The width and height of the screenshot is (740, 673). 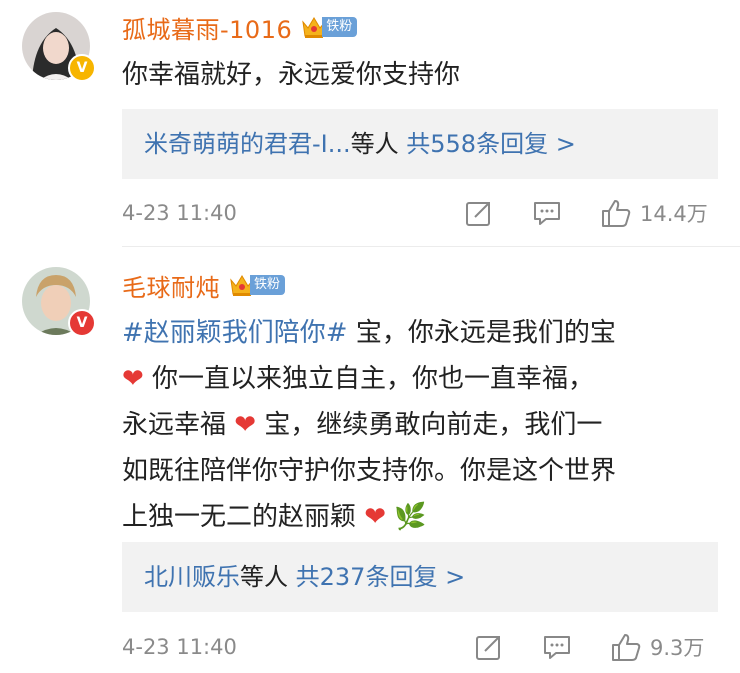 What do you see at coordinates (369, 379) in the screenshot?
I see `comment-line-text: 你一直以来独立自主，你也一直幸福，` at bounding box center [369, 379].